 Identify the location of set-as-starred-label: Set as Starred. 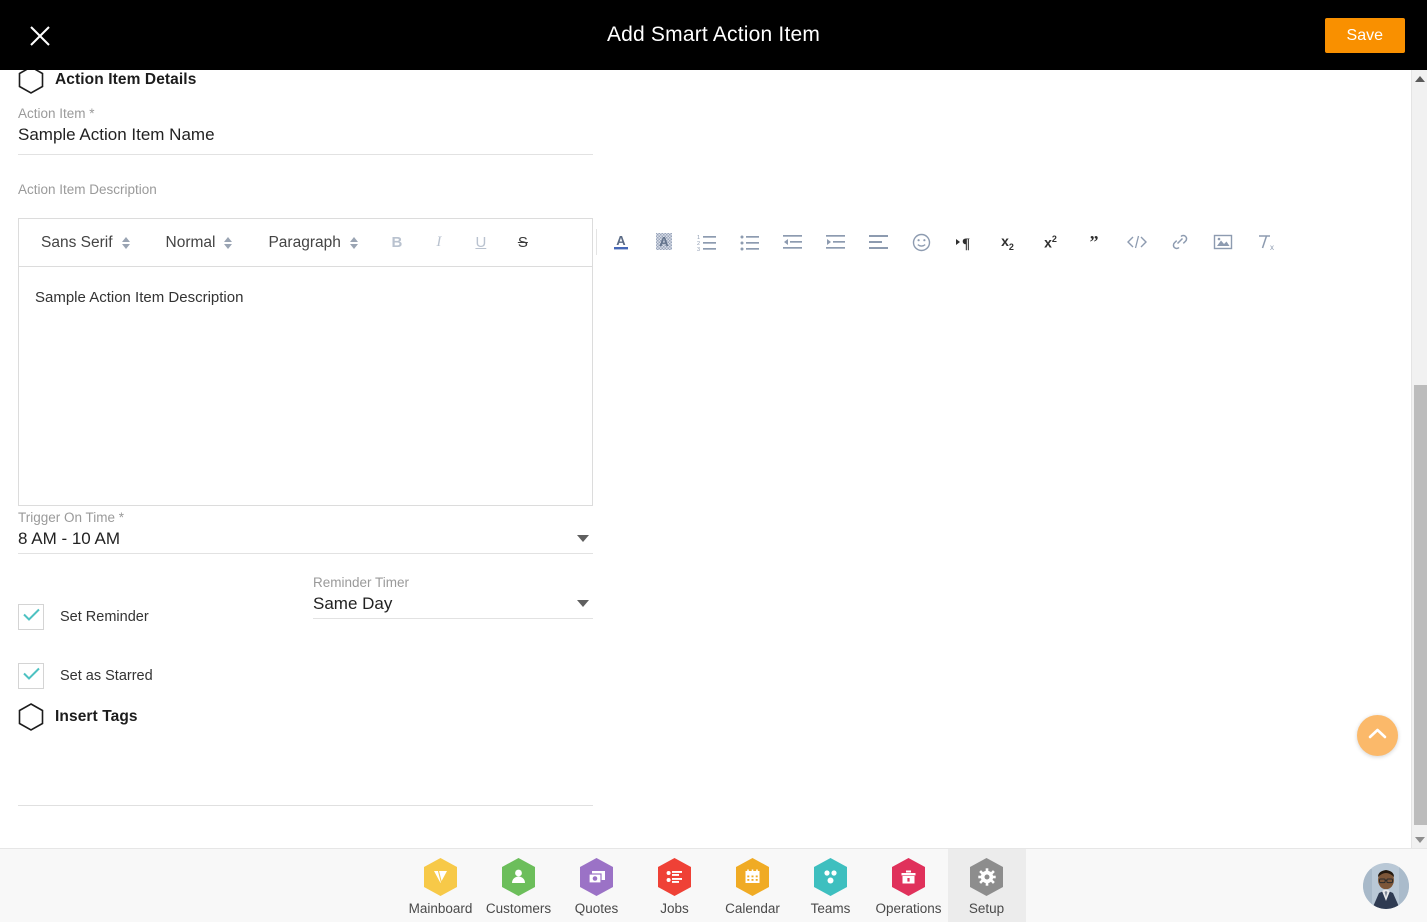
(106, 676).